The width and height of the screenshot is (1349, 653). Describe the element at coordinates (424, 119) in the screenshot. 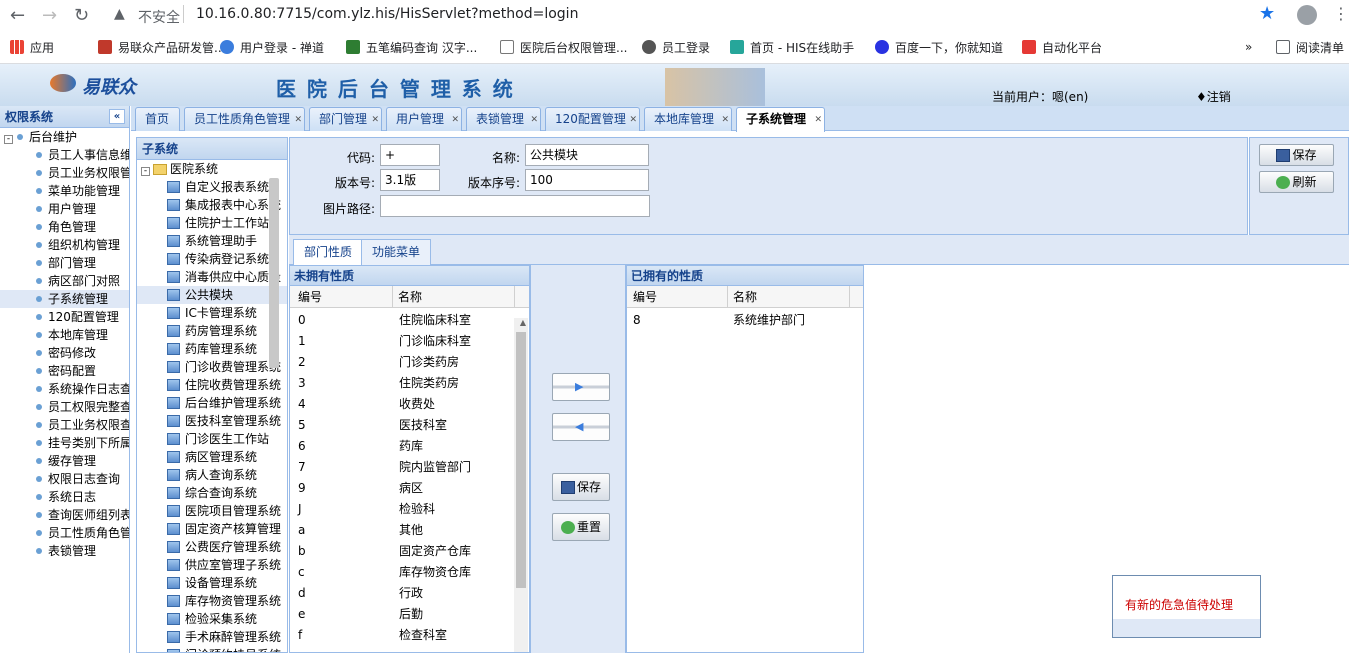

I see `tab-item: 用户管理 ✕` at that location.